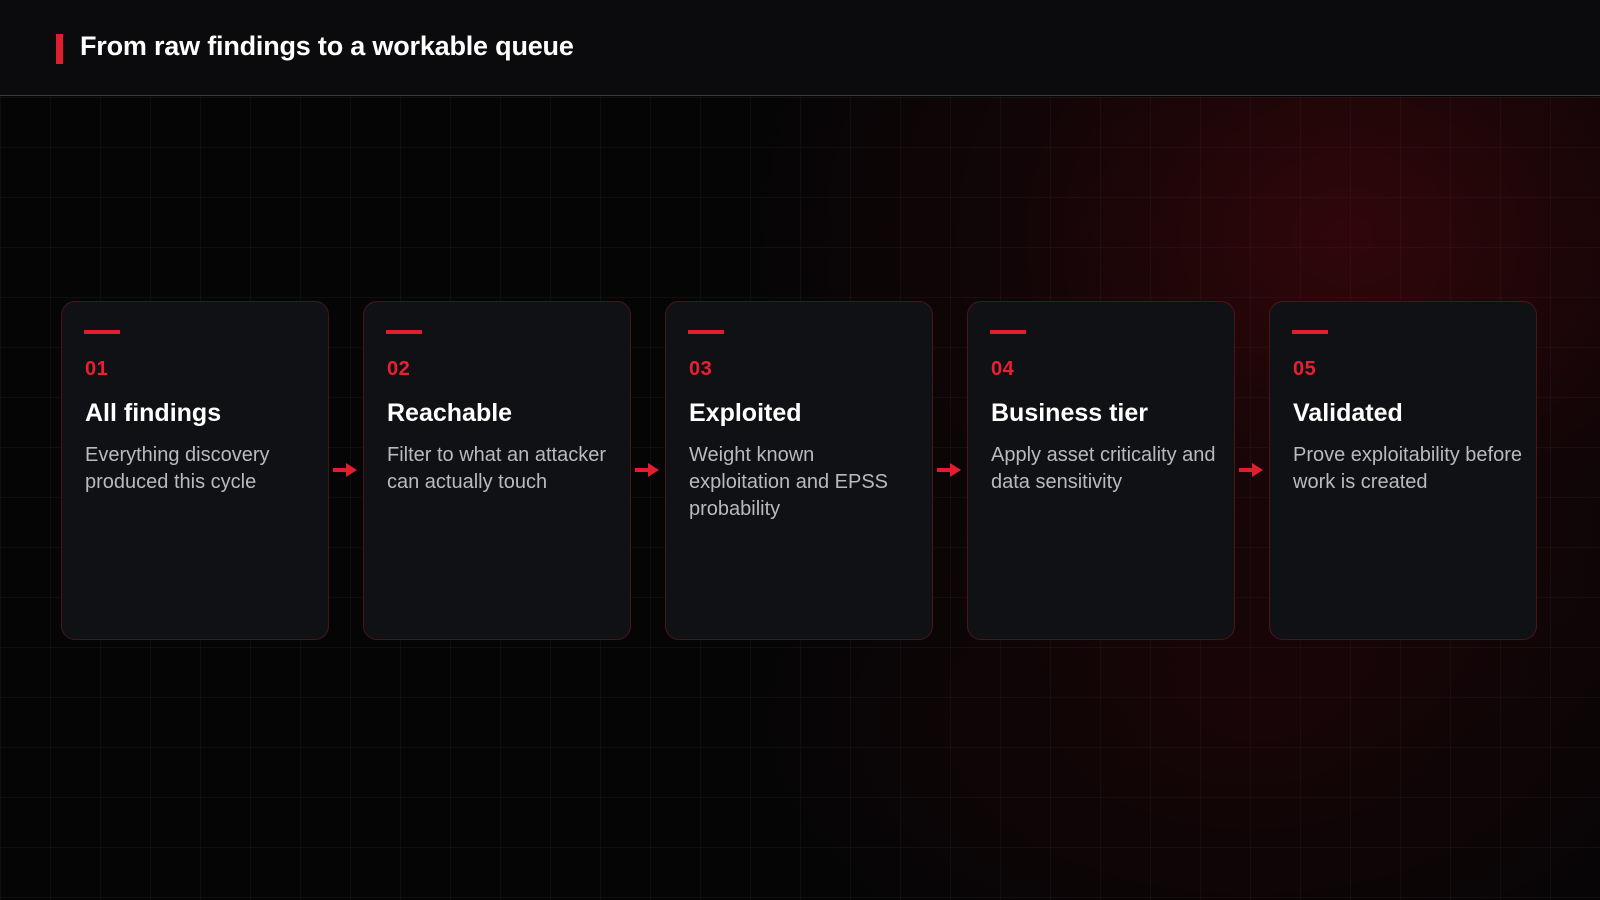 The height and width of the screenshot is (900, 1600). What do you see at coordinates (450, 413) in the screenshot?
I see `step-title: Reachable` at bounding box center [450, 413].